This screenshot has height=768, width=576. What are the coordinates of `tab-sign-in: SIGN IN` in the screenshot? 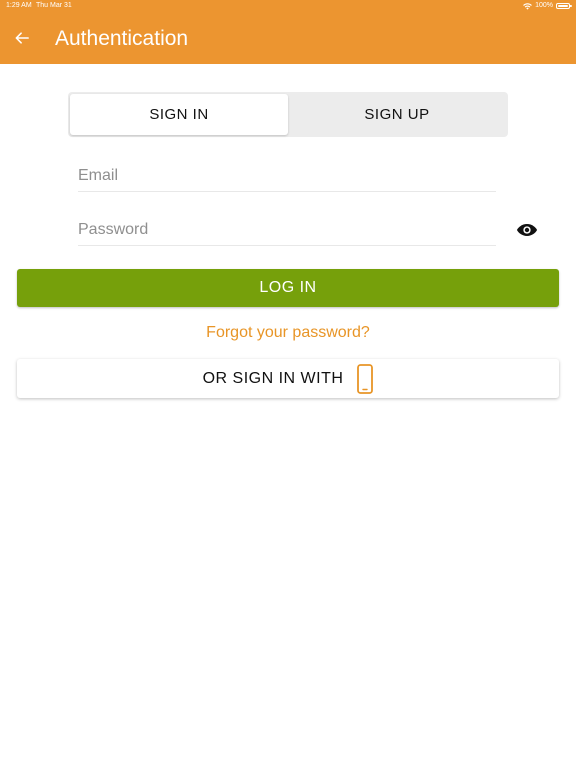 It's located at (179, 114).